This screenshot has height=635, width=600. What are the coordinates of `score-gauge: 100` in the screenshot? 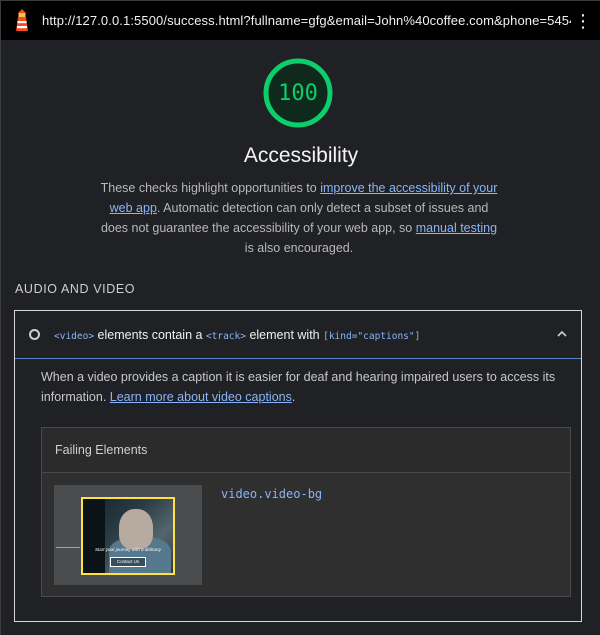 It's located at (298, 93).